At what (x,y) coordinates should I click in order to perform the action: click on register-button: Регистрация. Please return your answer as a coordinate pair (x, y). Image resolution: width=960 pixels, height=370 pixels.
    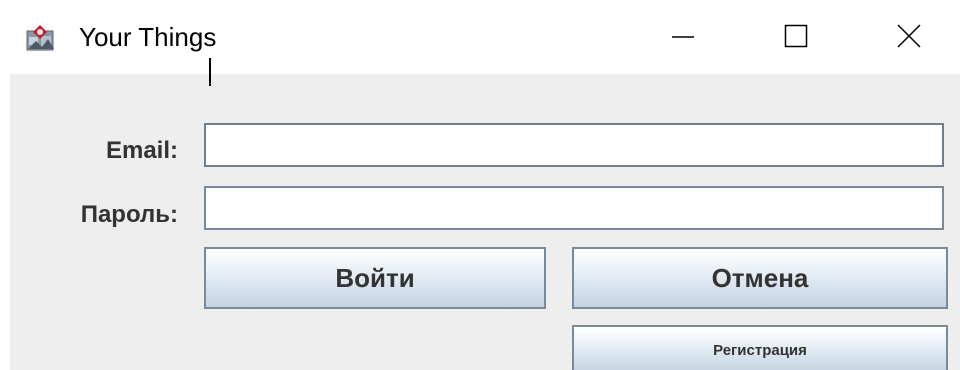
    Looking at the image, I should click on (760, 347).